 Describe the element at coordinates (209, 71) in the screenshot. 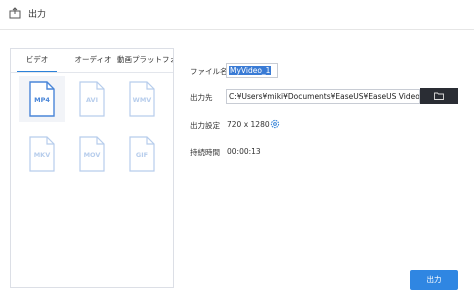

I see `filename-label: ファイル名` at that location.